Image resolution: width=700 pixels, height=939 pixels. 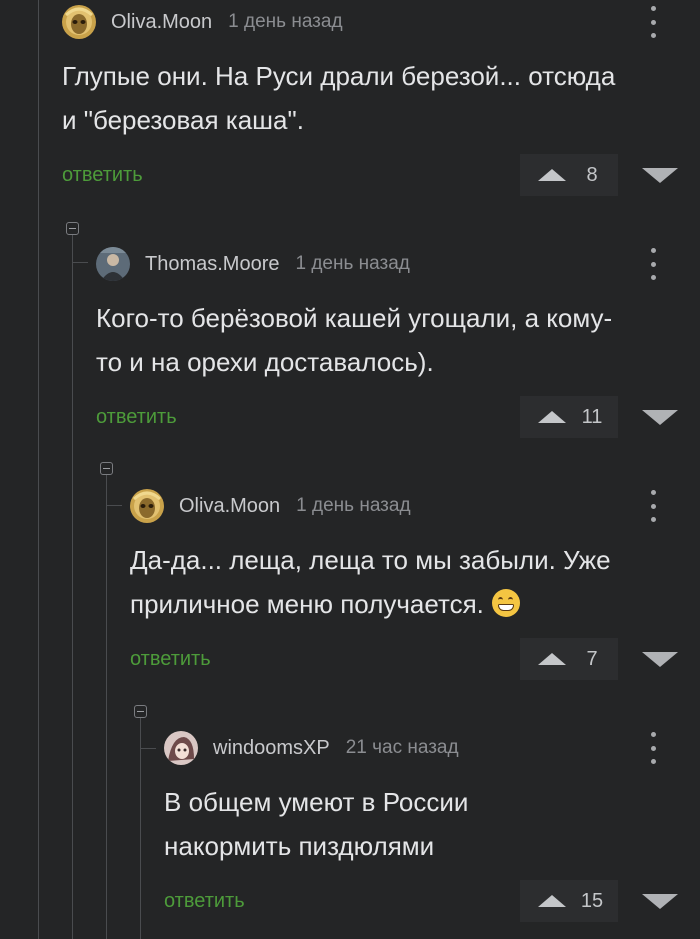 What do you see at coordinates (569, 175) in the screenshot?
I see `upvote-button: 8` at bounding box center [569, 175].